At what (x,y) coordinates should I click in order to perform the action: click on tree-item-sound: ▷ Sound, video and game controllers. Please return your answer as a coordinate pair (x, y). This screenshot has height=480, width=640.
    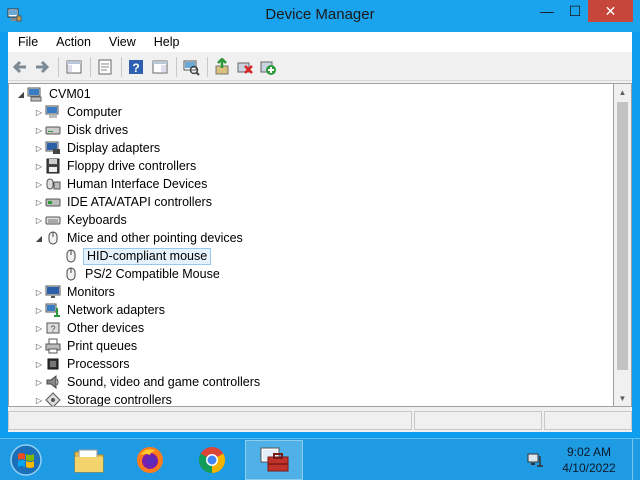
    Looking at the image, I should click on (147, 382).